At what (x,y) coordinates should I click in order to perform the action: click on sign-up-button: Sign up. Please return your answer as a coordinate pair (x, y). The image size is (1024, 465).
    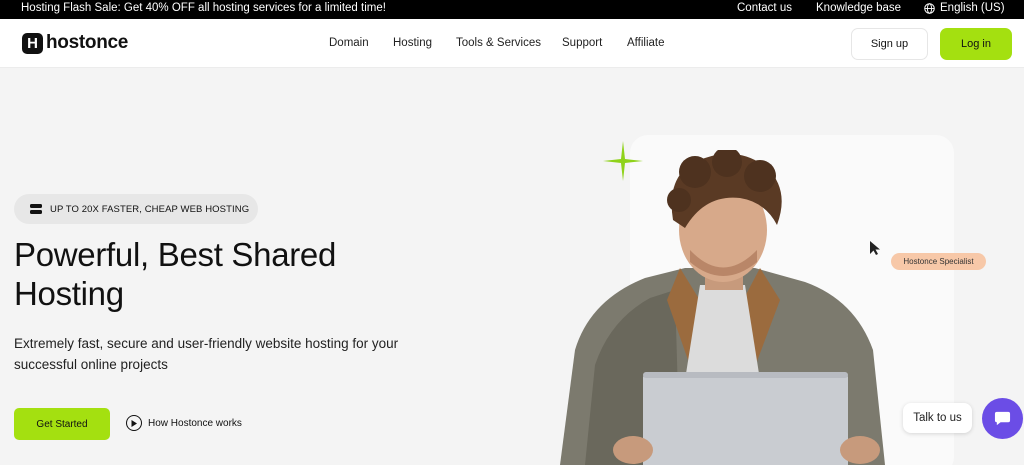
    Looking at the image, I should click on (889, 44).